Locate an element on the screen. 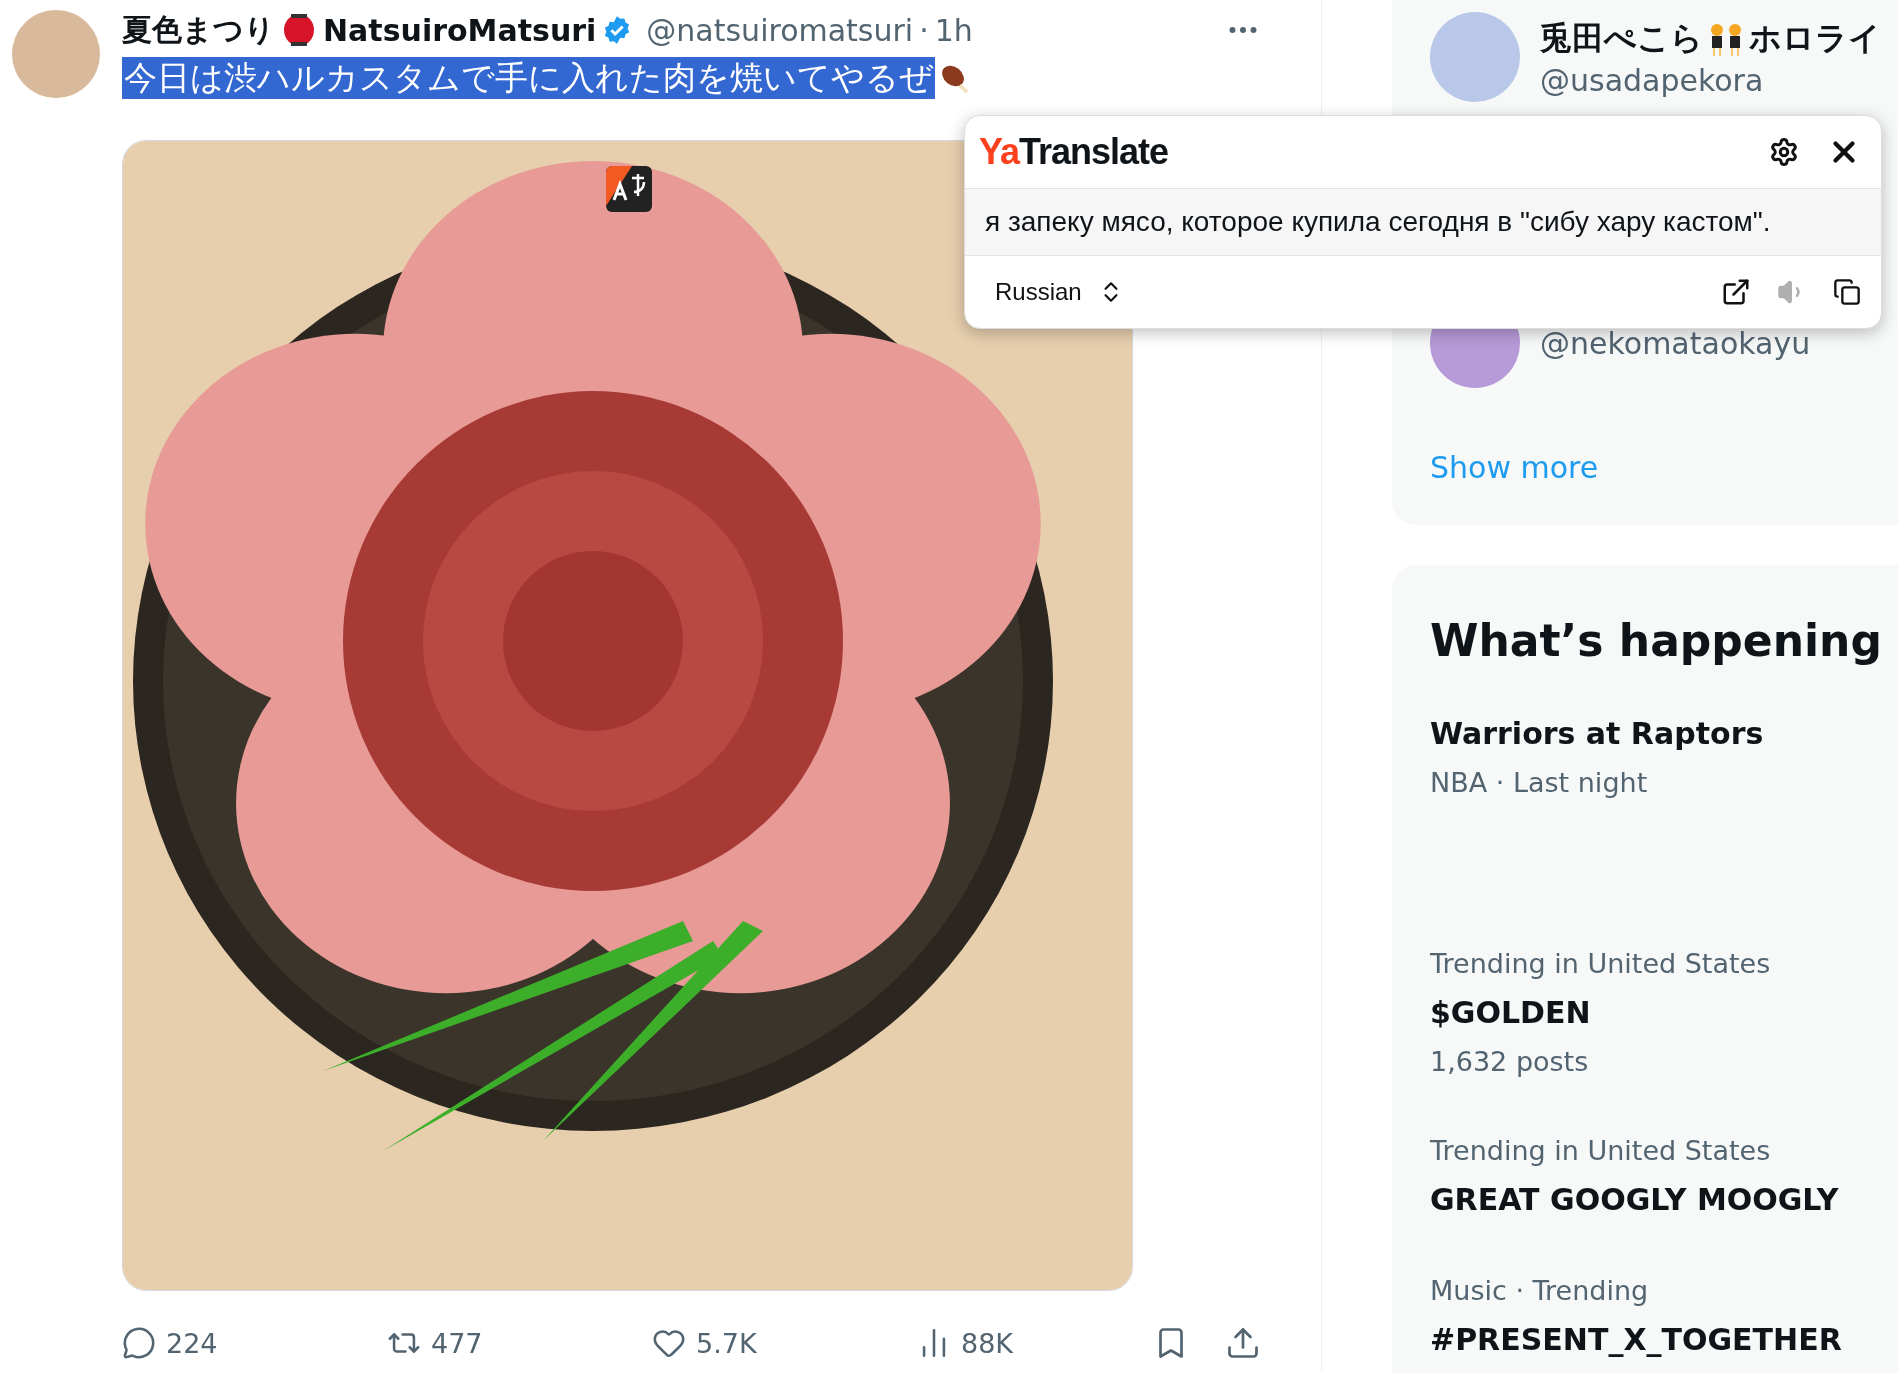 The height and width of the screenshot is (1373, 1898). app-logo: YaTranslate is located at coordinates (1074, 152).